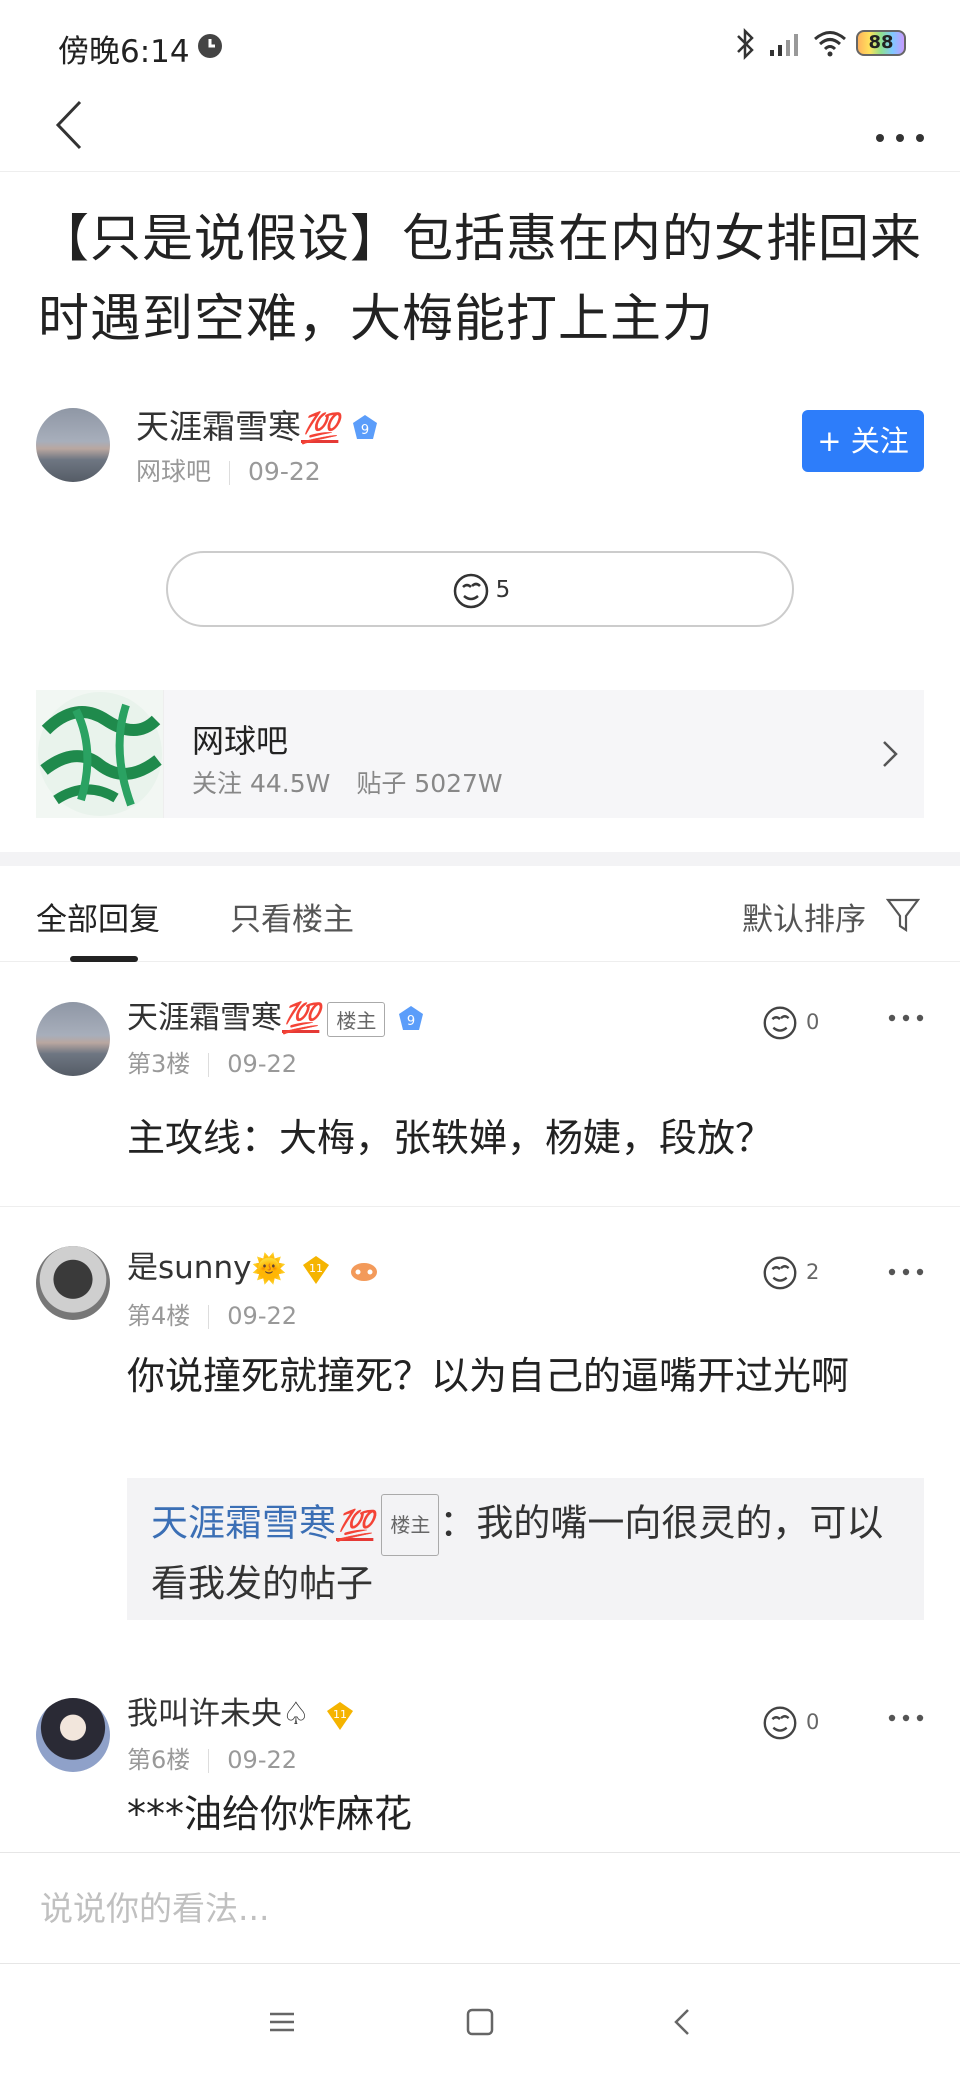 The width and height of the screenshot is (960, 2080). I want to click on sort-dropdown: 默认排序, so click(804, 916).